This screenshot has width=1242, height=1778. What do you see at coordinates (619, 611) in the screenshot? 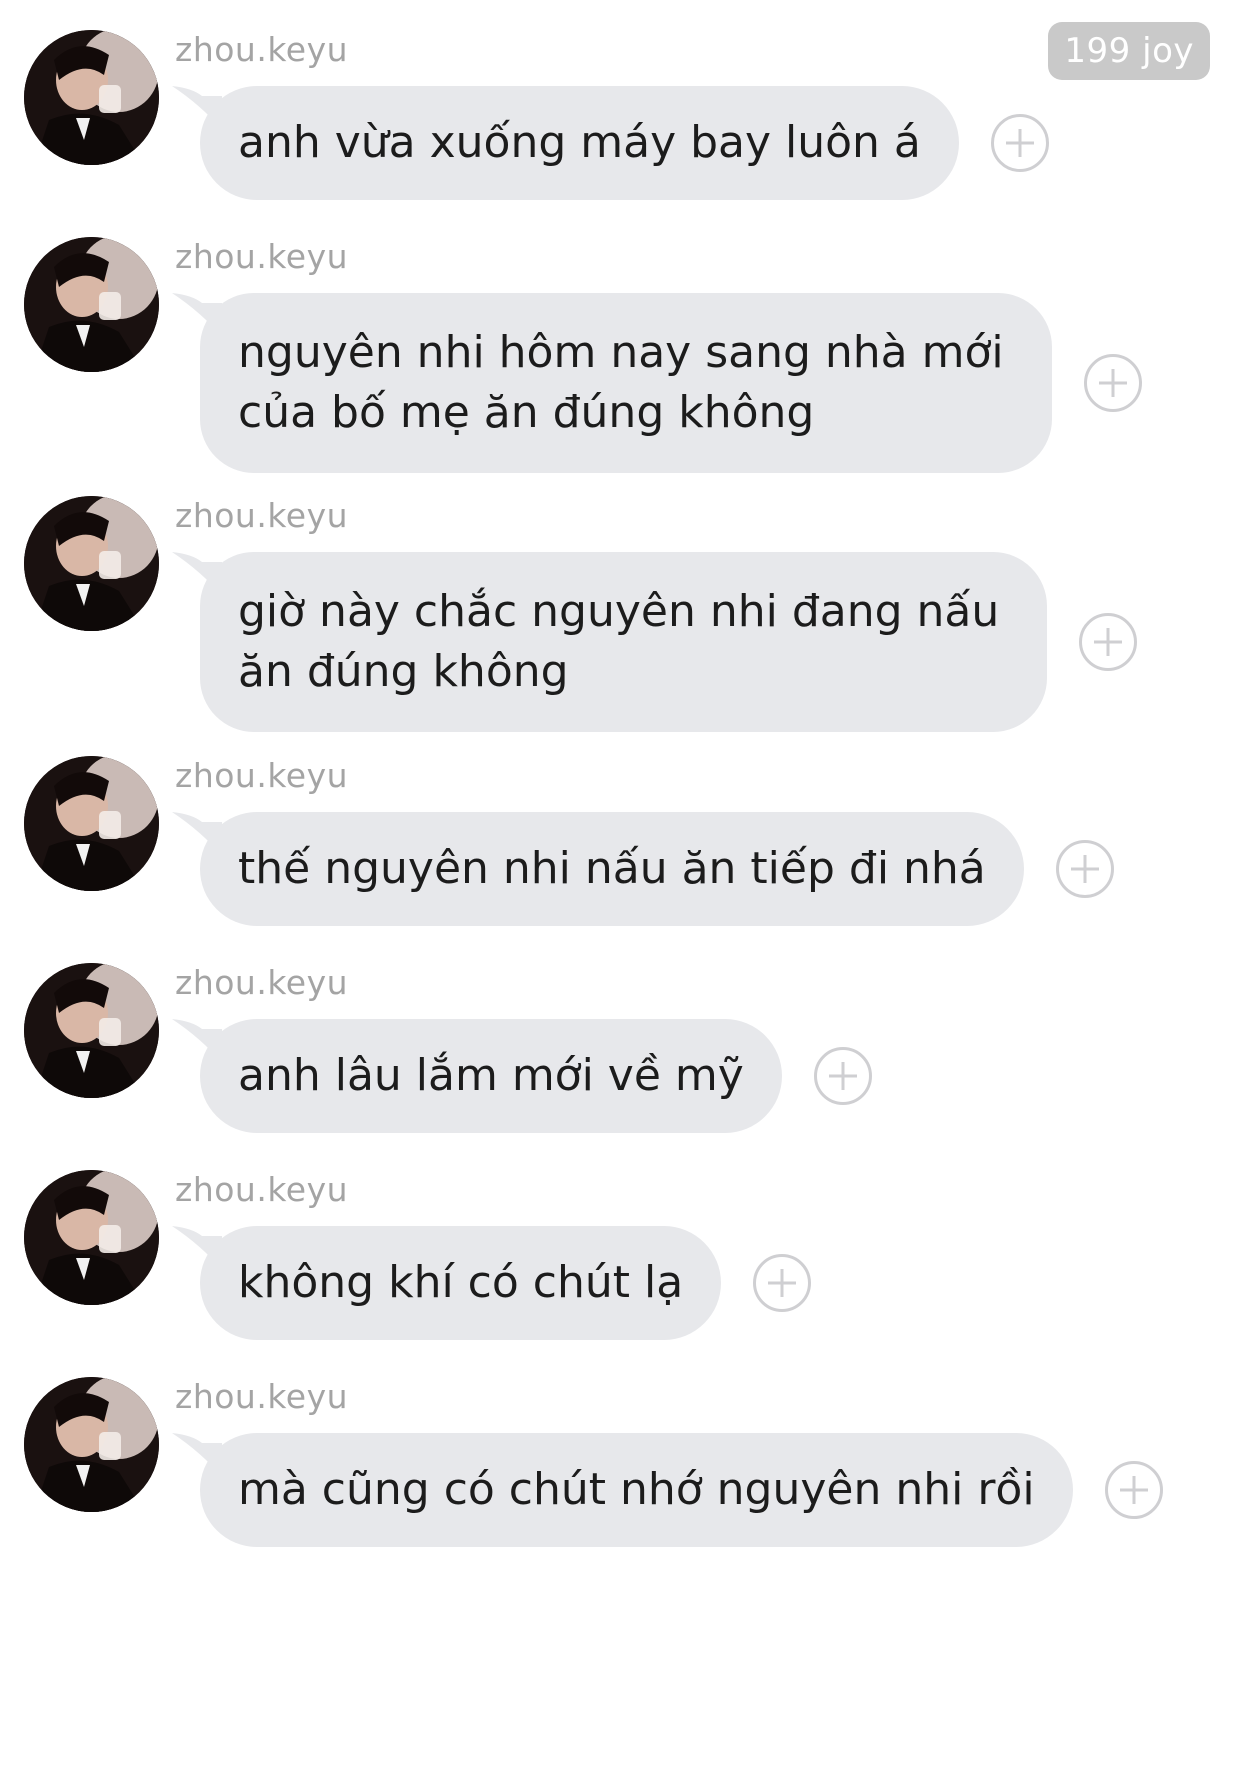
I see `message-text-line: giờ này chắc nguyên nhi đang nấu` at bounding box center [619, 611].